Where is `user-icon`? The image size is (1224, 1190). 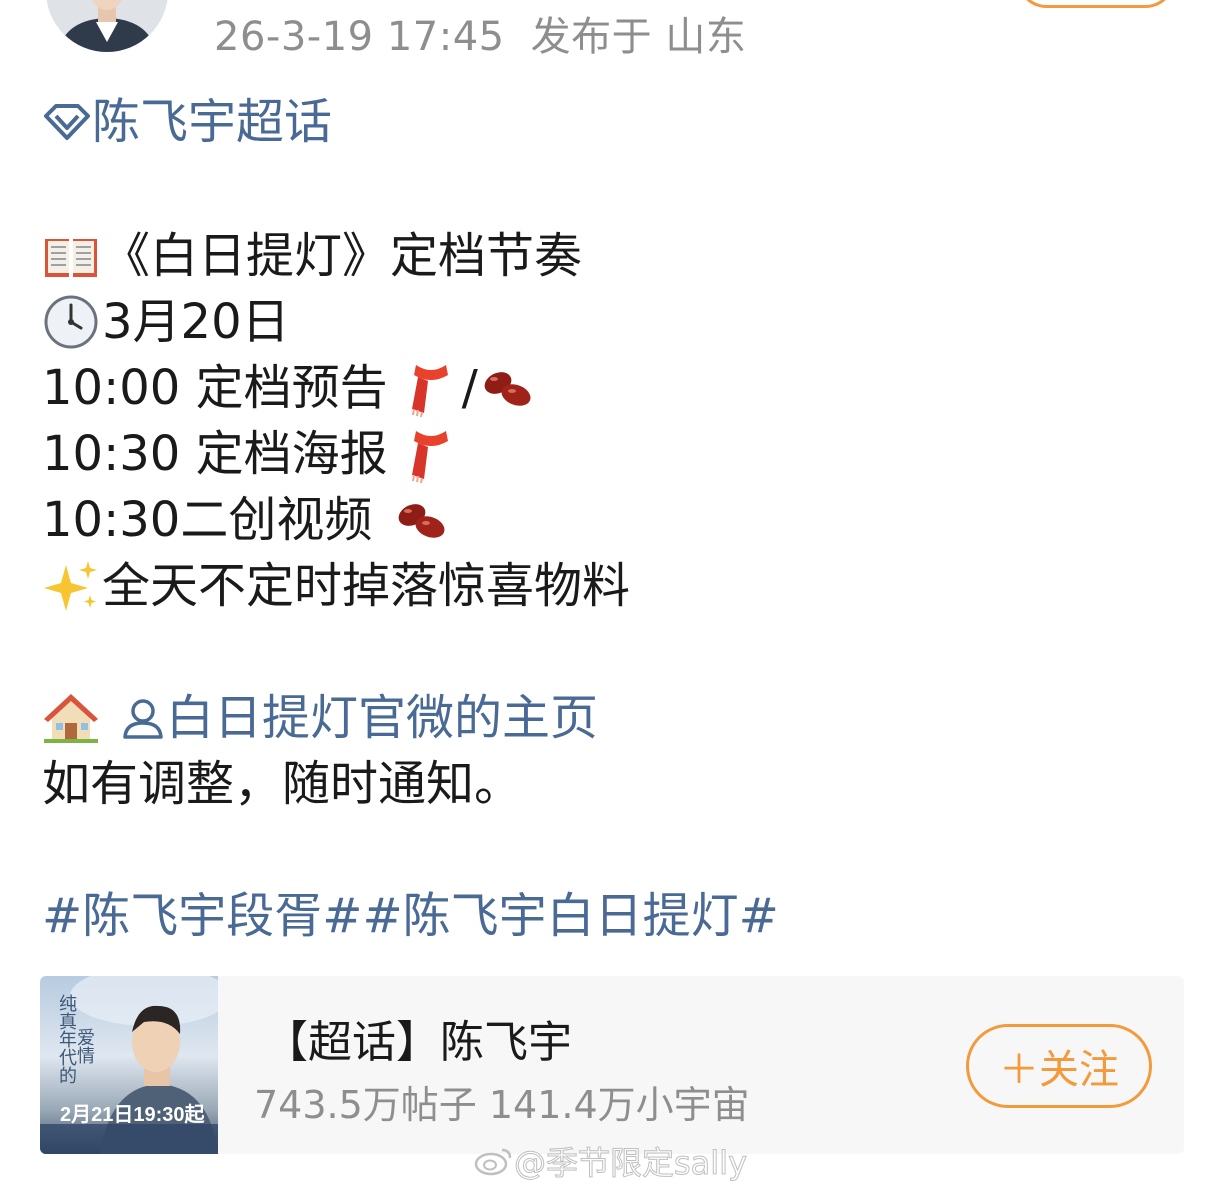
user-icon is located at coordinates (143, 718).